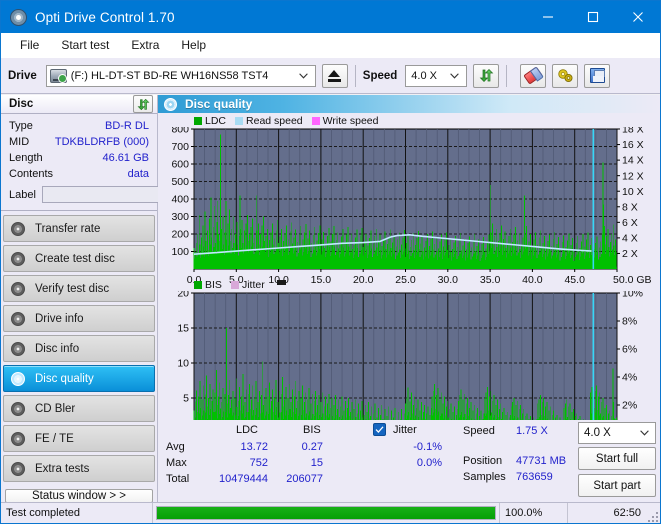 This screenshot has width=661, height=524. I want to click on eject-icon, so click(334, 73).